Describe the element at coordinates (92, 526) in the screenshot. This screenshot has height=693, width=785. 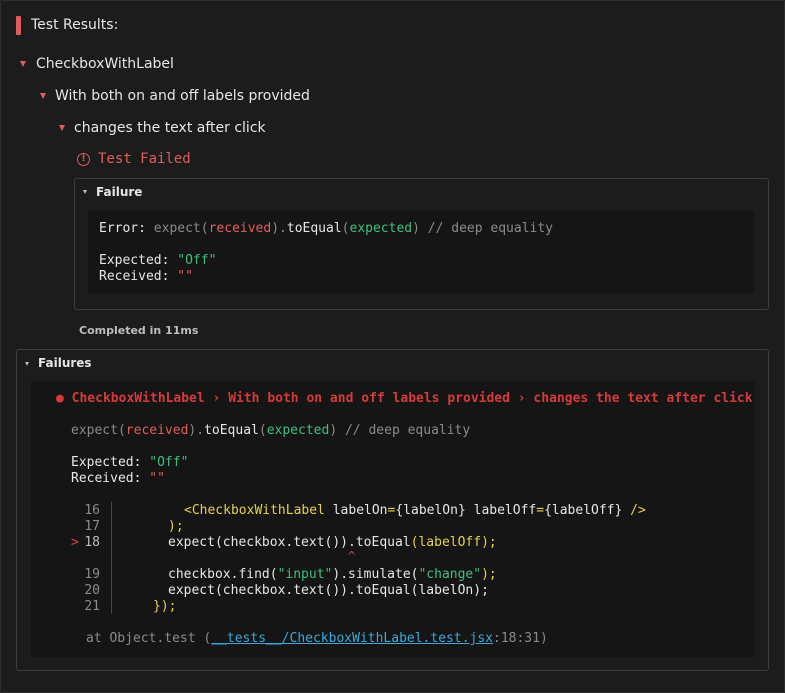
I see `line-number: 17` at that location.